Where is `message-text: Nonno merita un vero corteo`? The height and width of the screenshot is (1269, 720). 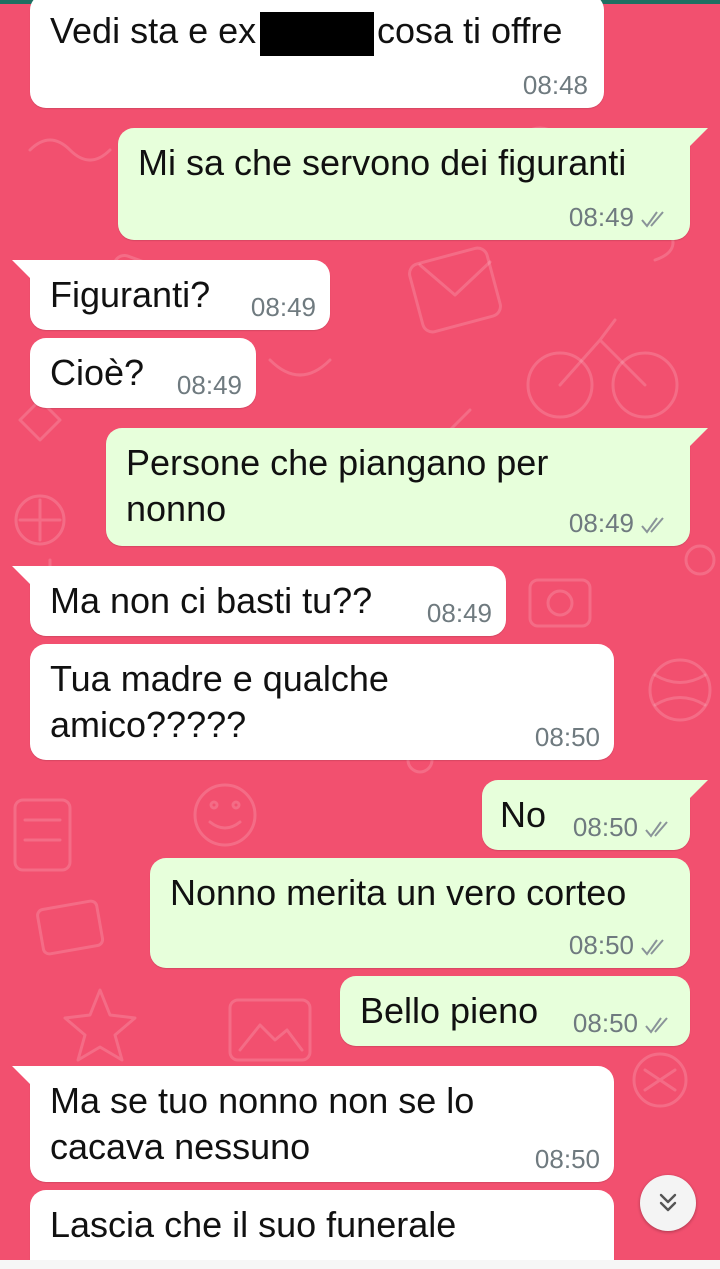 message-text: Nonno merita un vero corteo is located at coordinates (398, 892).